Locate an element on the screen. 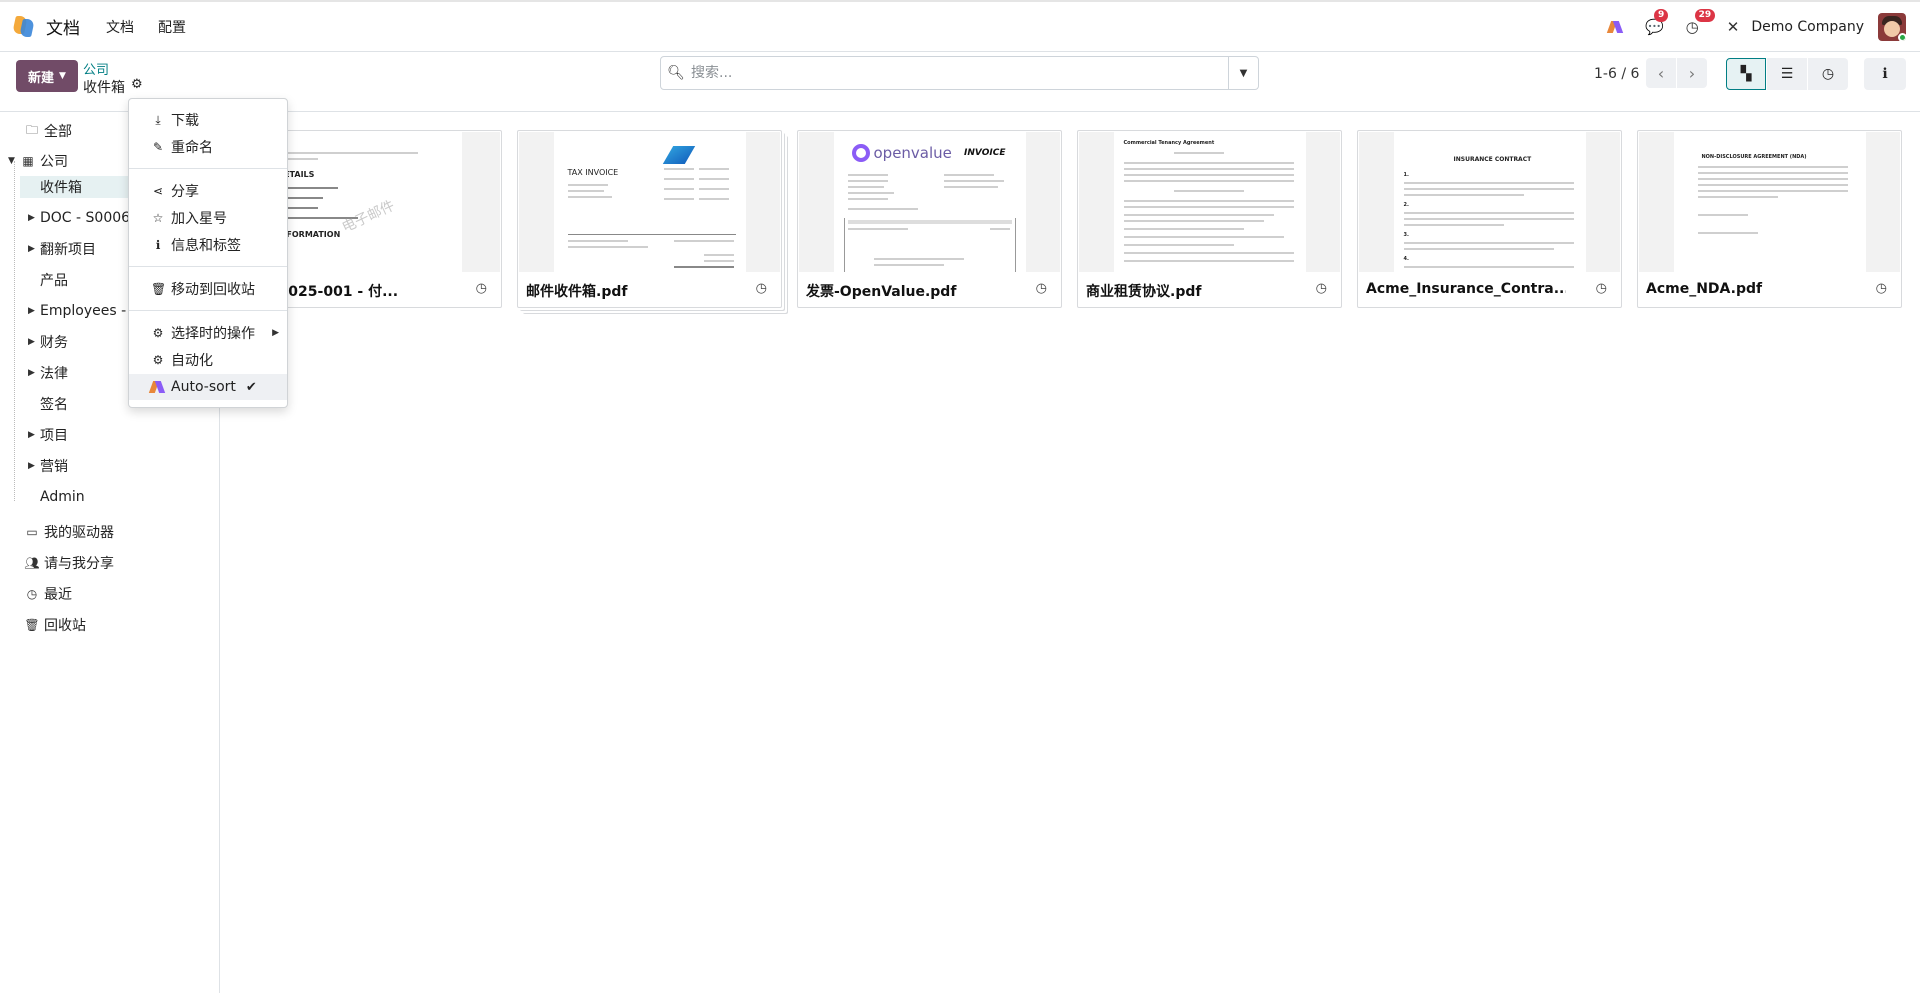 The width and height of the screenshot is (1920, 993). menu-item-automation: ⚙ 自动化 is located at coordinates (208, 360).